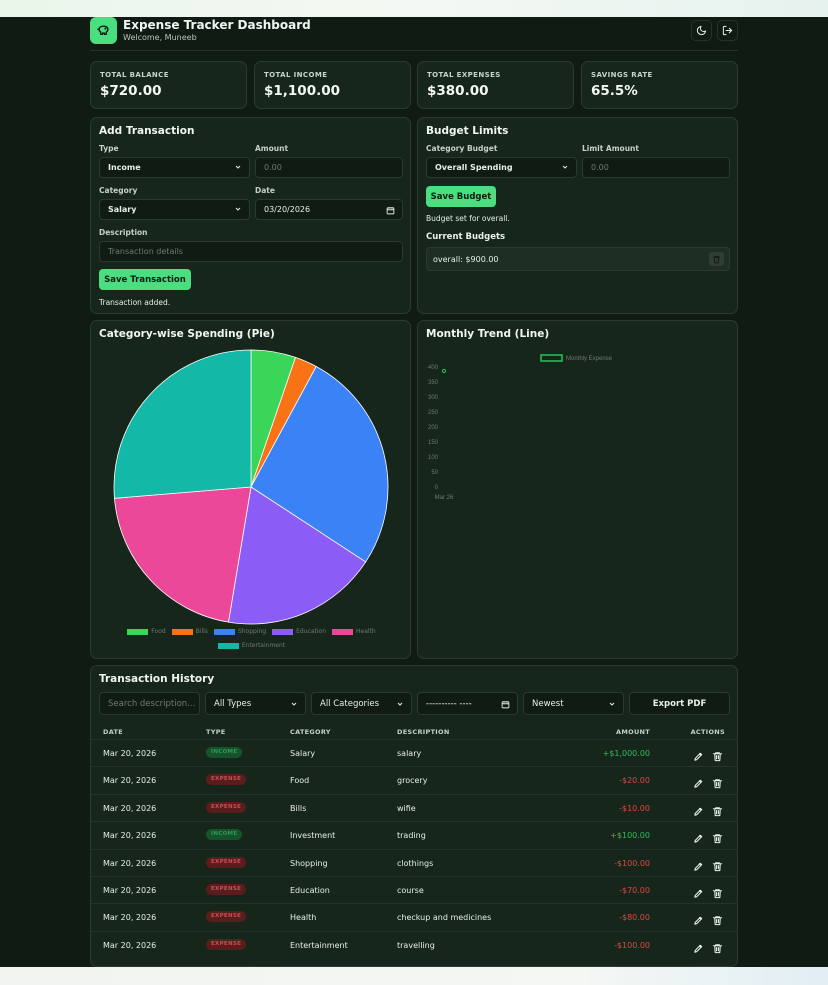 This screenshot has width=828, height=985. Describe the element at coordinates (461, 196) in the screenshot. I see `save-budget-button: Save Budget` at that location.